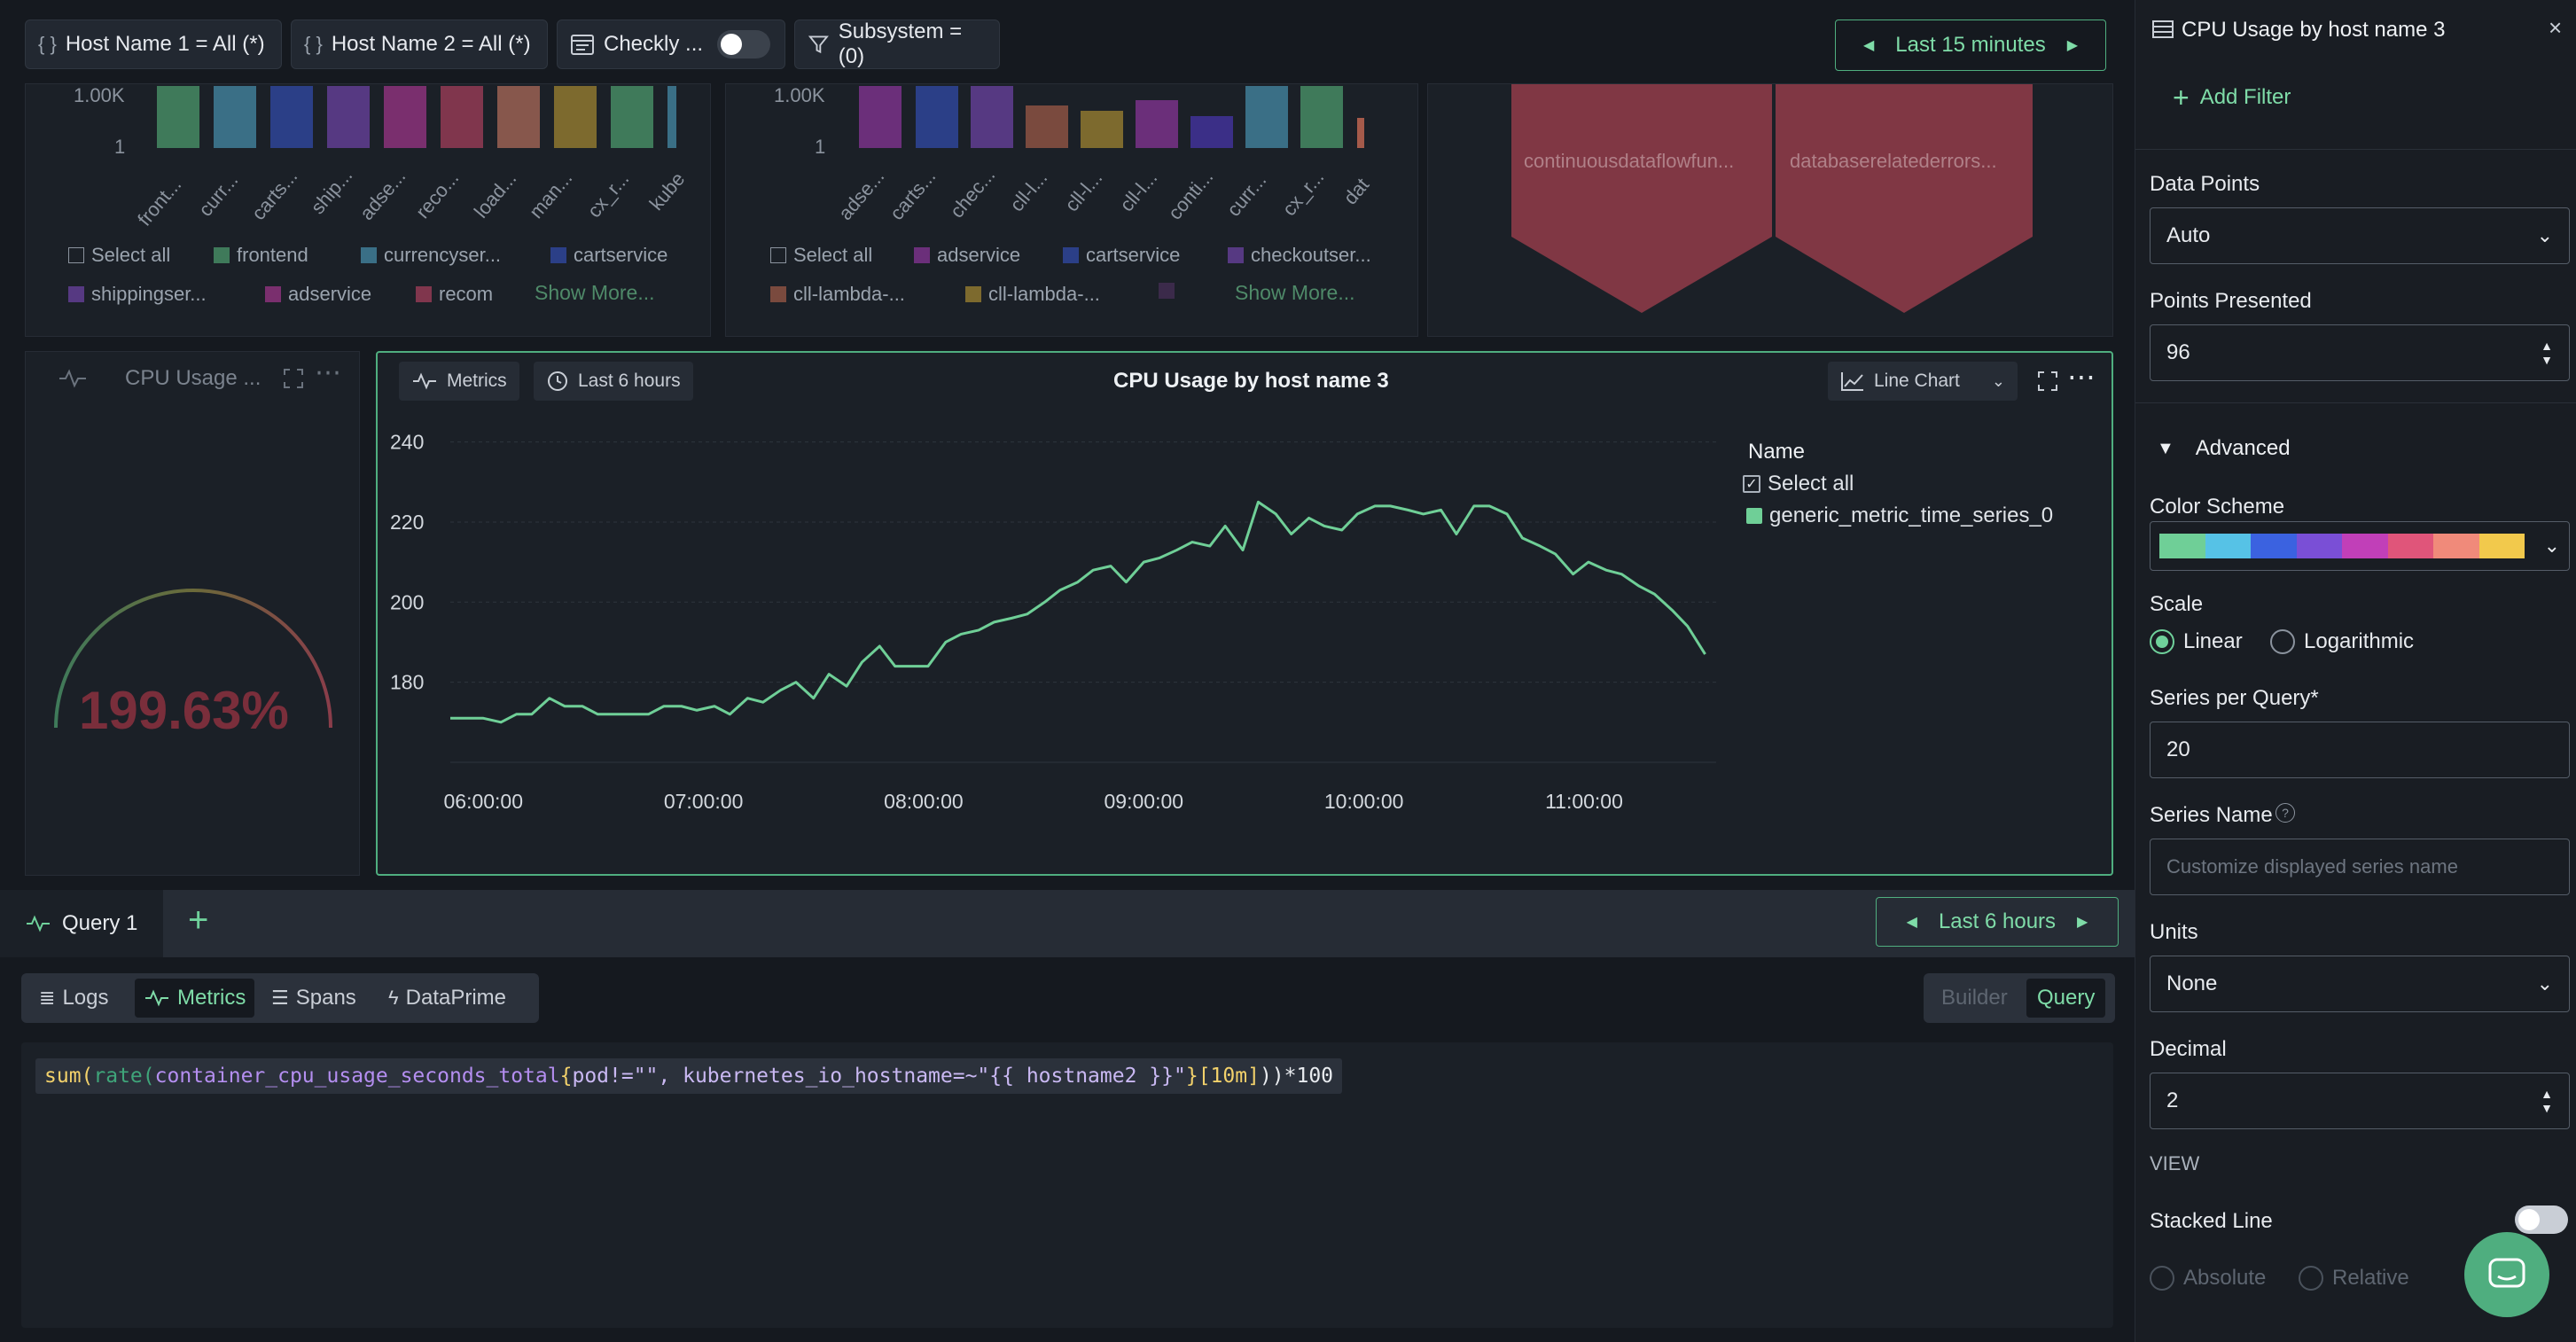  Describe the element at coordinates (2506, 1274) in the screenshot. I see `chat-launcher` at that location.